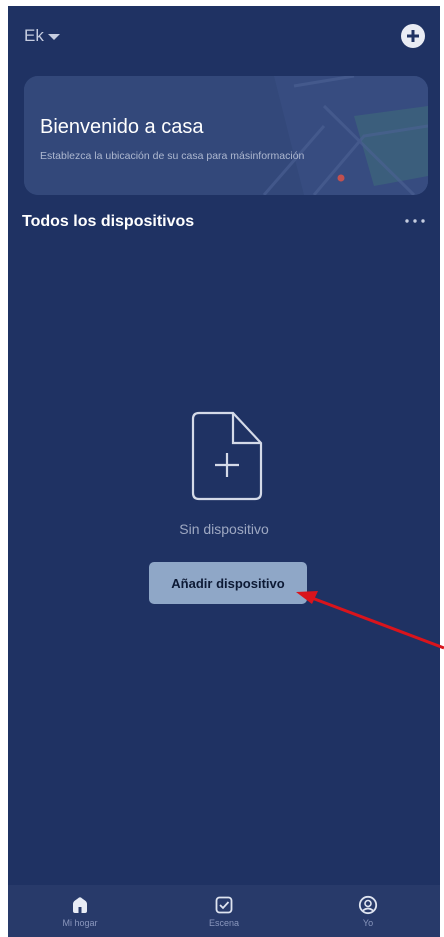  Describe the element at coordinates (224, 905) in the screenshot. I see `scene-checkbox-icon` at that location.